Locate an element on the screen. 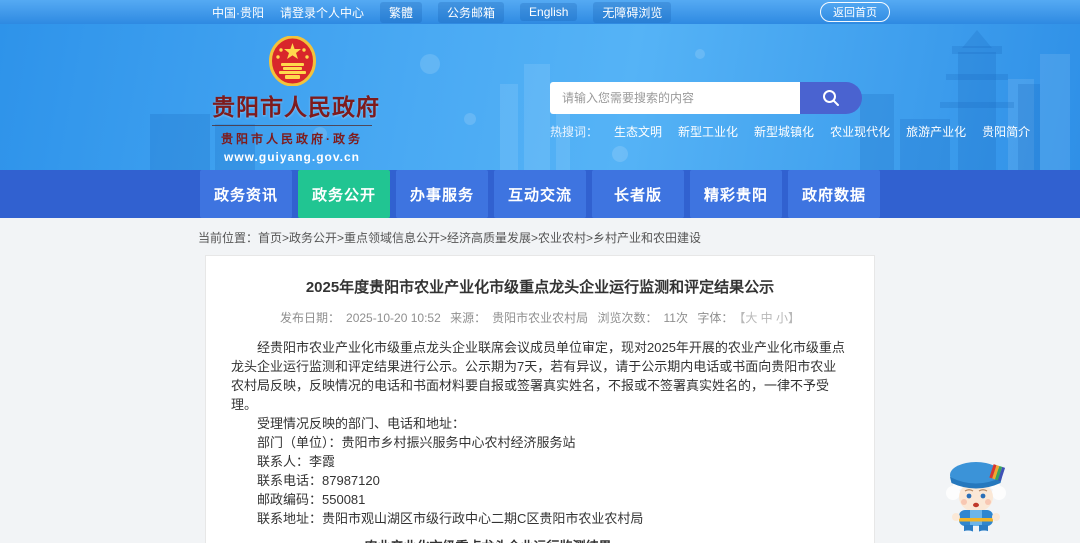 The image size is (1080, 543). search-input is located at coordinates (675, 98).